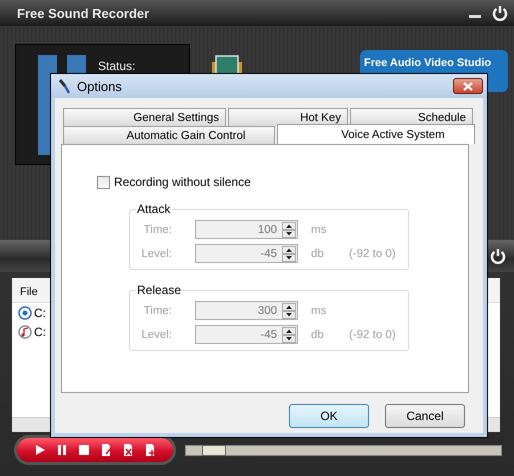 The height and width of the screenshot is (476, 514). What do you see at coordinates (117, 66) in the screenshot?
I see `status-label: Status:` at bounding box center [117, 66].